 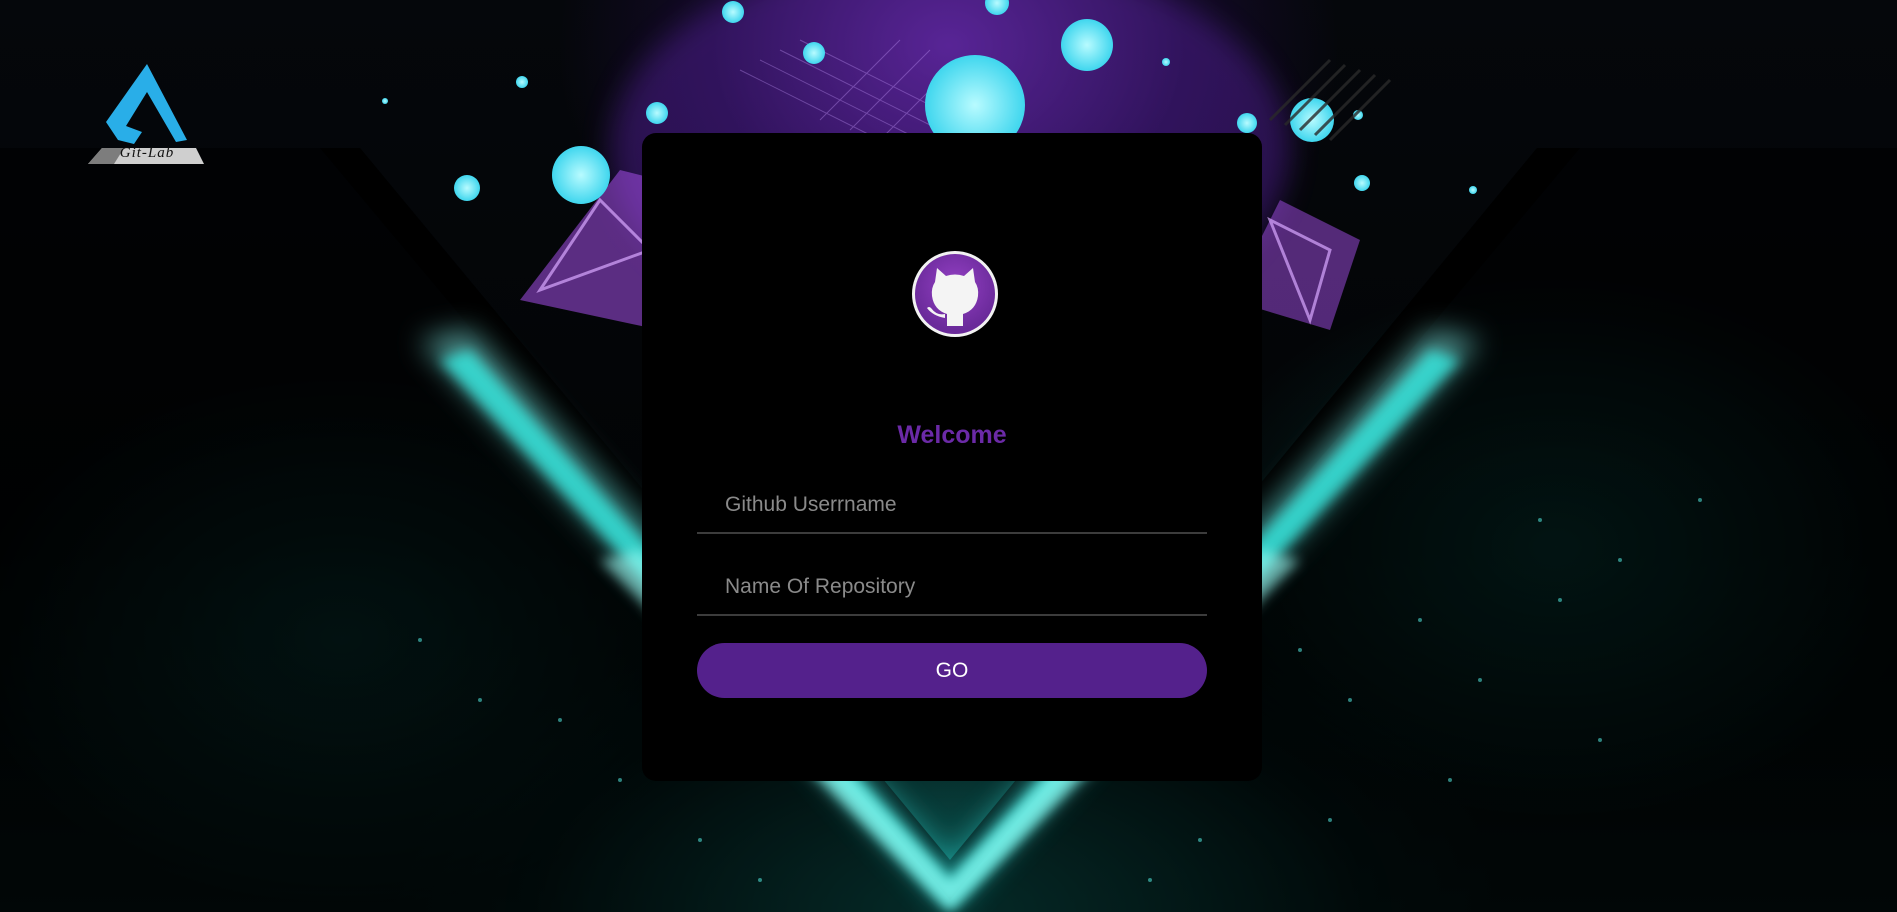 I want to click on github-octocat-icon, so click(x=955, y=294).